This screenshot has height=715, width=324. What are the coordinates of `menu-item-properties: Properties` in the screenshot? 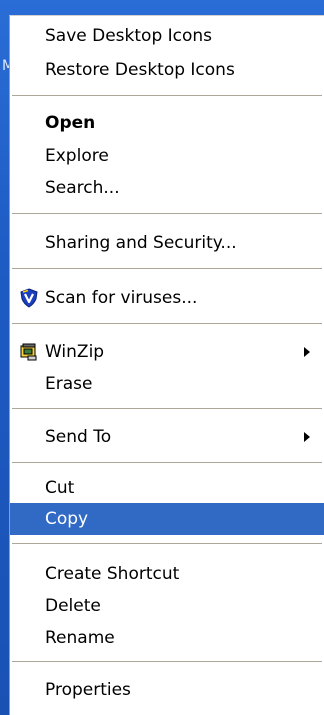 It's located at (167, 690).